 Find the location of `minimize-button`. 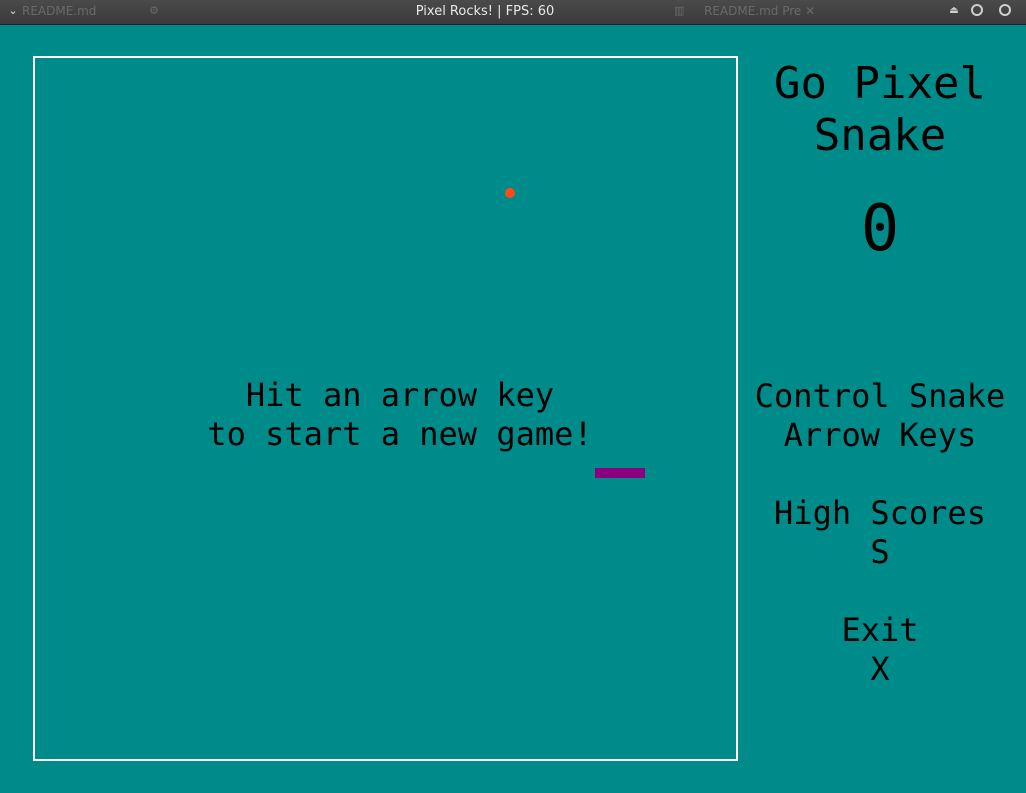

minimize-button is located at coordinates (977, 11).